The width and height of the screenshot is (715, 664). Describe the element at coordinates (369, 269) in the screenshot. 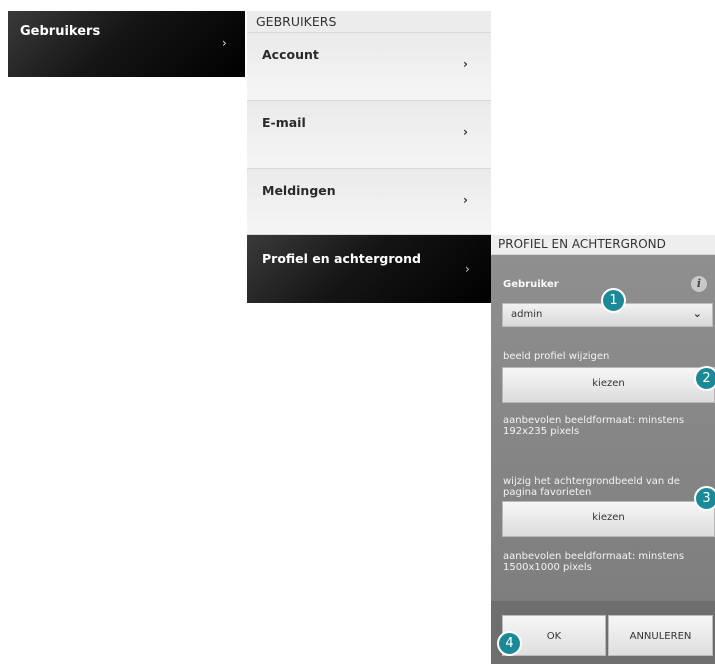

I see `menu-item-profiel-en-achtergrond: Profiel en achtergrond ›` at that location.